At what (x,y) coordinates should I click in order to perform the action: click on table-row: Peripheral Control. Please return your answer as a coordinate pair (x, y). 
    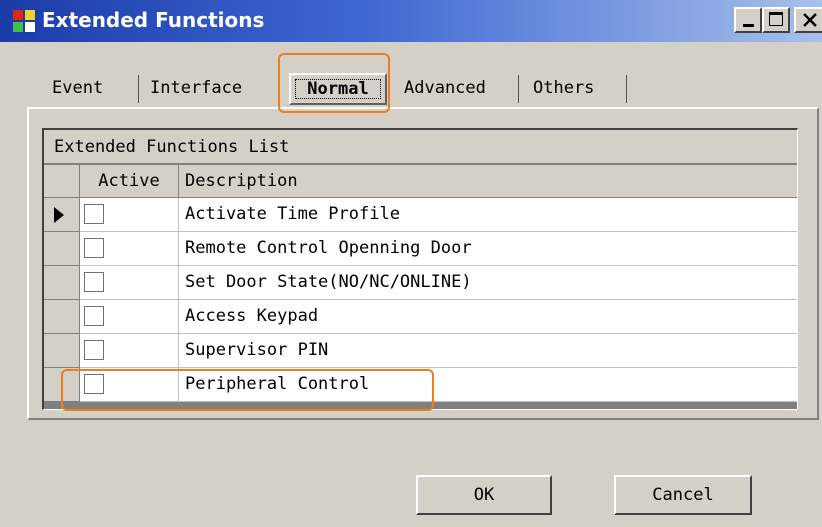
    Looking at the image, I should click on (420, 385).